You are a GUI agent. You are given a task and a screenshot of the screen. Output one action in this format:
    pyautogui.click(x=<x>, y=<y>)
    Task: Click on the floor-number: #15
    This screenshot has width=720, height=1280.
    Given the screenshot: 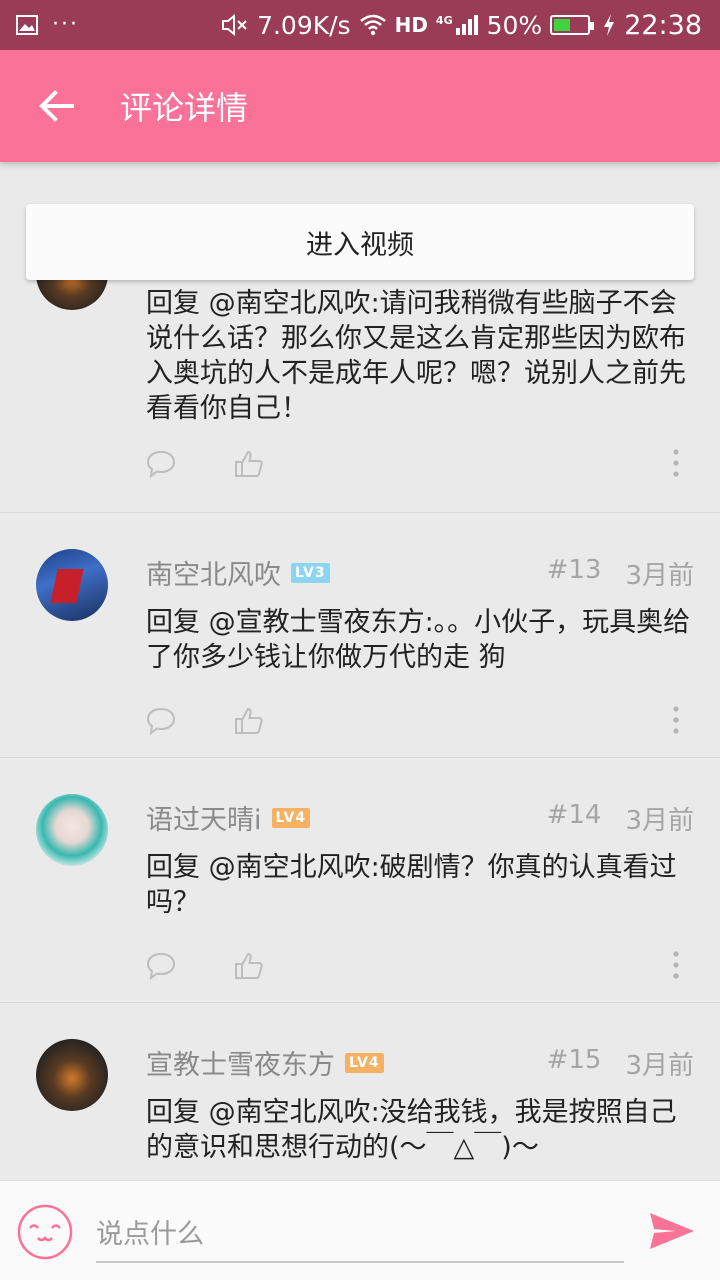 What is the action you would take?
    pyautogui.click(x=574, y=1060)
    